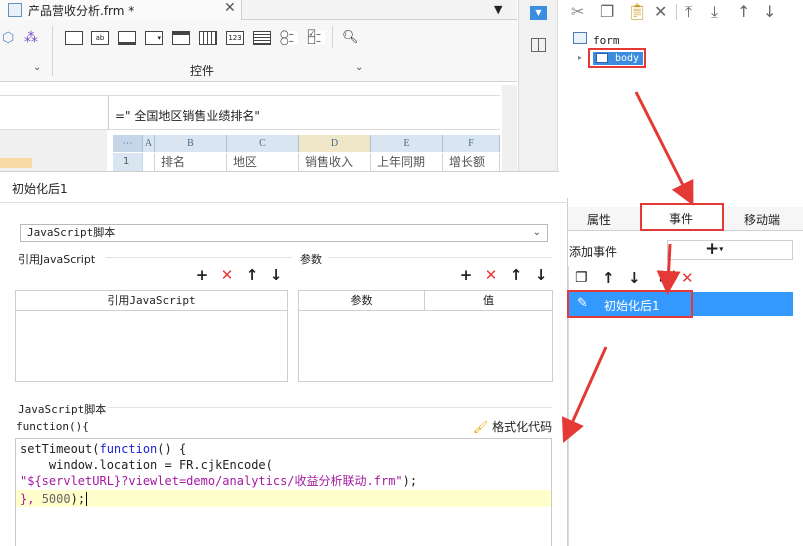 Image resolution: width=803 pixels, height=546 pixels. Describe the element at coordinates (208, 38) in the screenshot. I see `grid-icon` at that location.